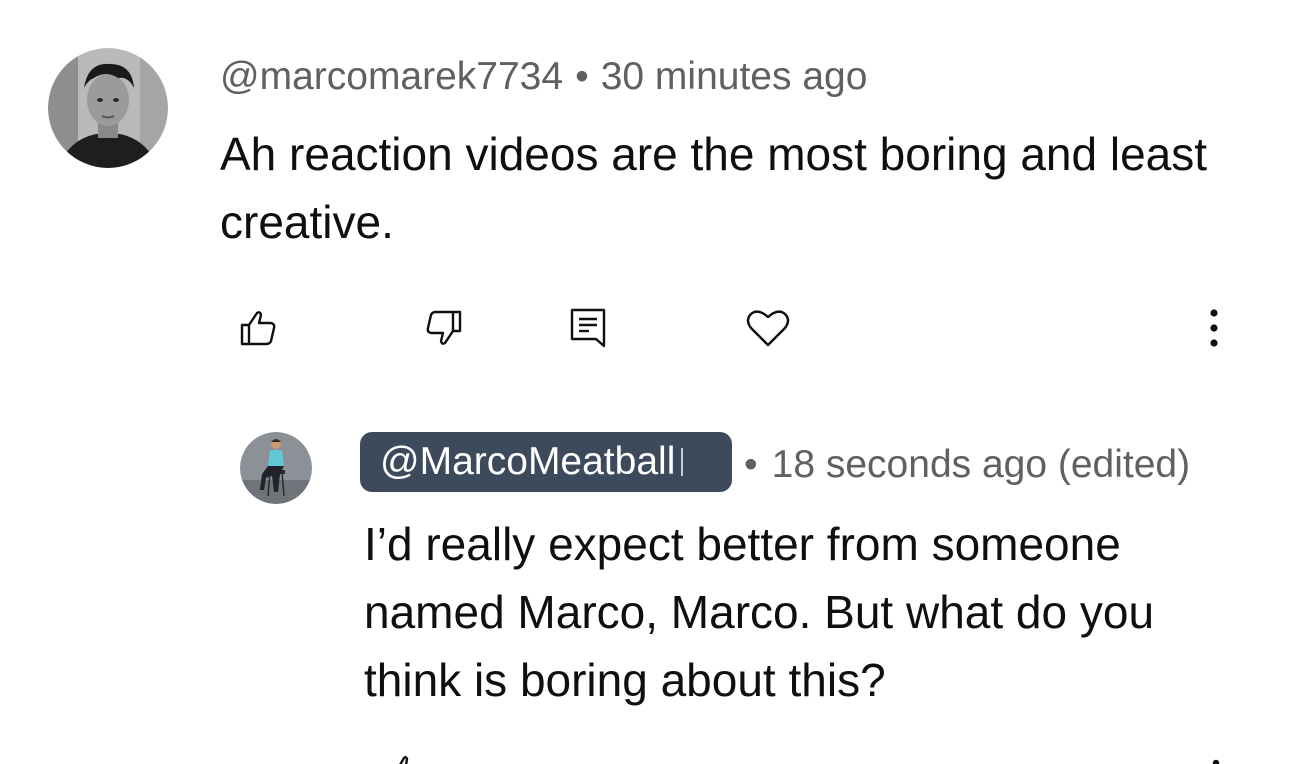  I want to click on heart-button, so click(768, 328).